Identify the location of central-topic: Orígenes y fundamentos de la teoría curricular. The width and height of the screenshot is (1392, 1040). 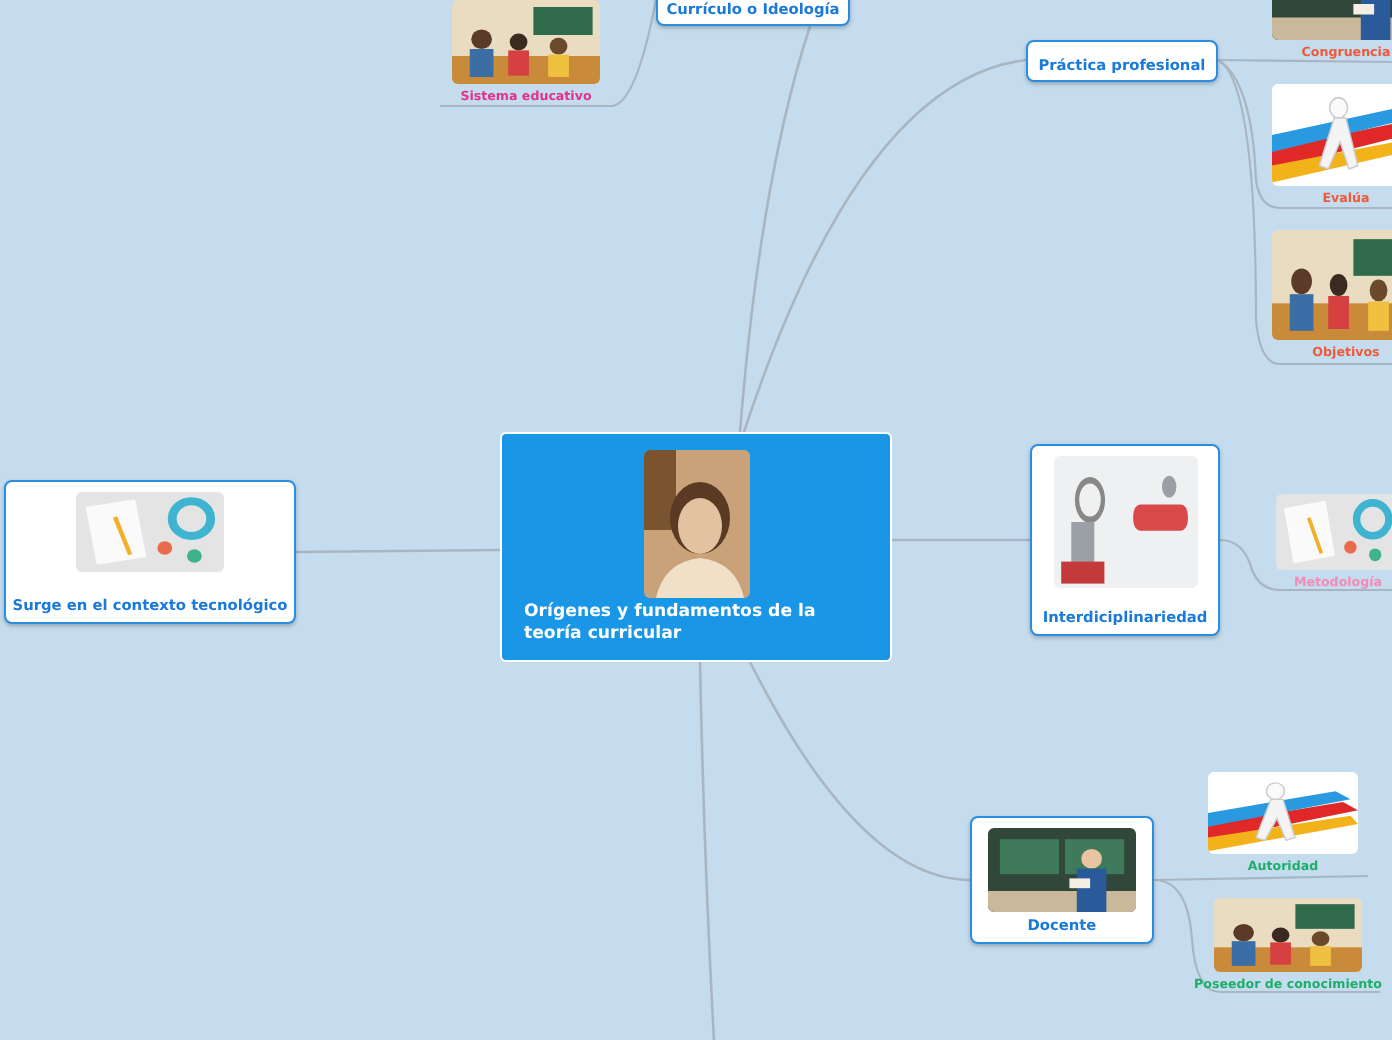
(696, 547).